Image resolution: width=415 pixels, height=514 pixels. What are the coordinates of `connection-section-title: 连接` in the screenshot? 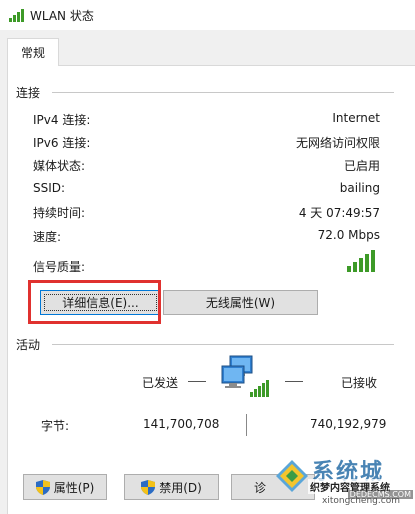 It's located at (28, 93).